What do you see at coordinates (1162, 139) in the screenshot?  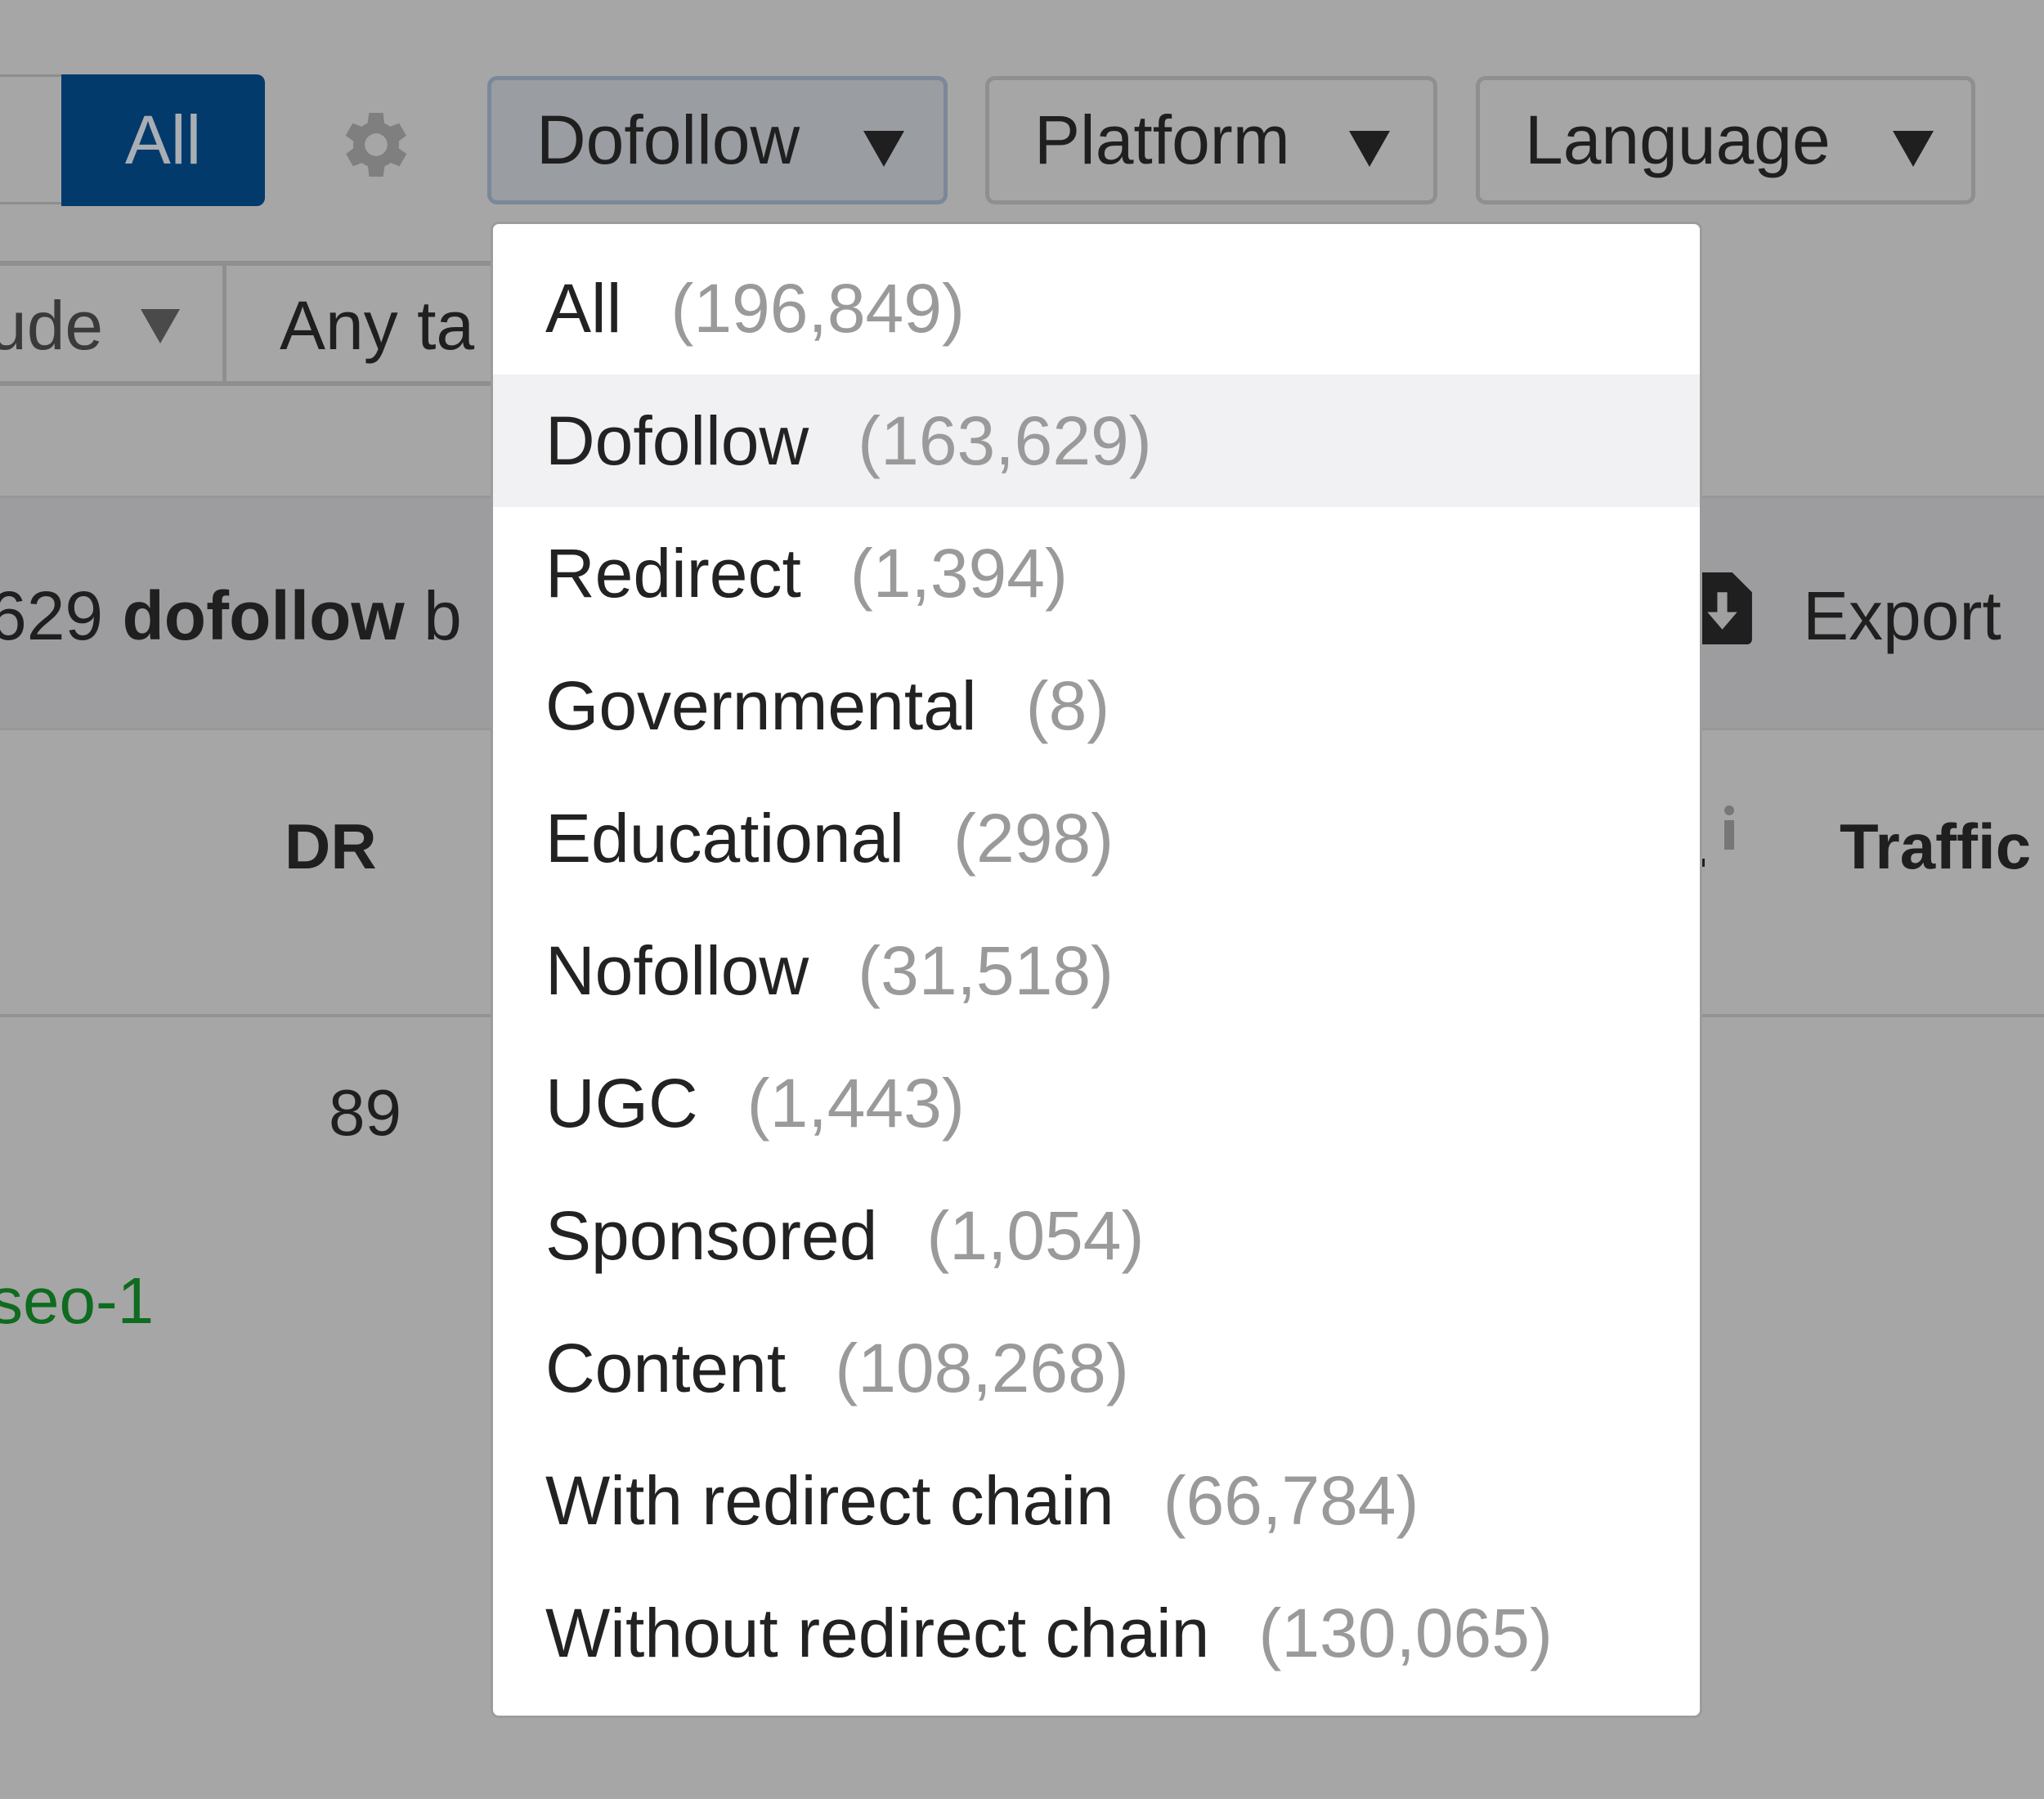 I see `platform-filter-label: Platform` at bounding box center [1162, 139].